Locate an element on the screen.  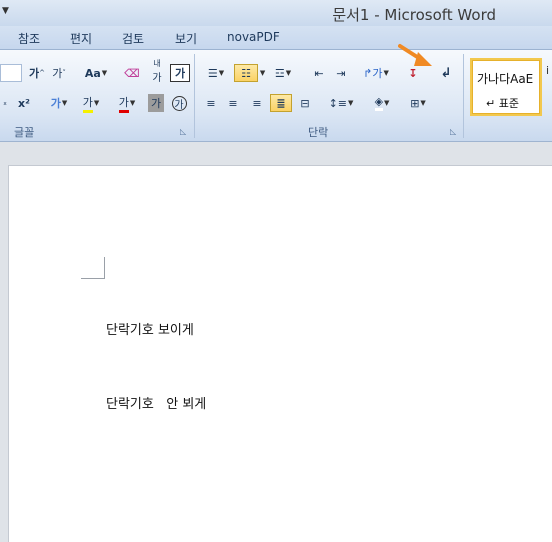
numbered-list-icon: ☷ is located at coordinates (246, 73).